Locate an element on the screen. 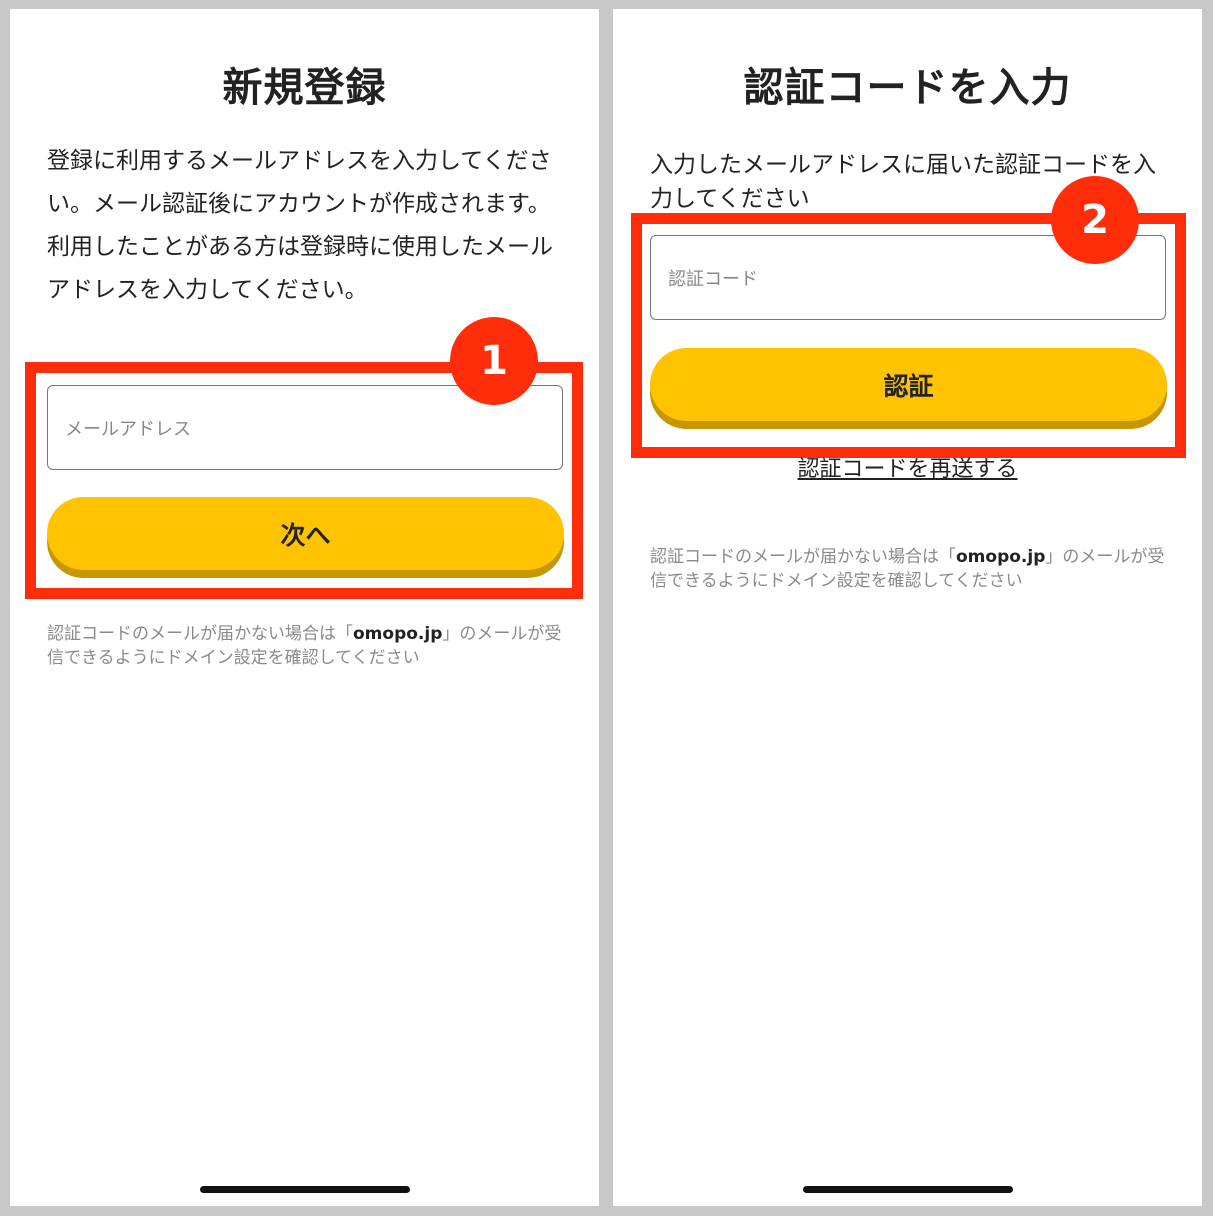 The image size is (1213, 1216). step-badge: 2 is located at coordinates (1095, 220).